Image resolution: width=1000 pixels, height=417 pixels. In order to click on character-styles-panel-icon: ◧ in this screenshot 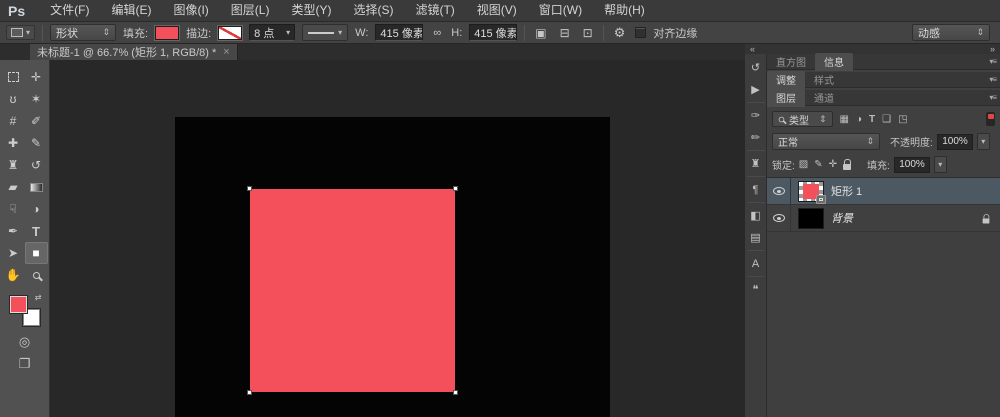, I will do `click(756, 215)`.